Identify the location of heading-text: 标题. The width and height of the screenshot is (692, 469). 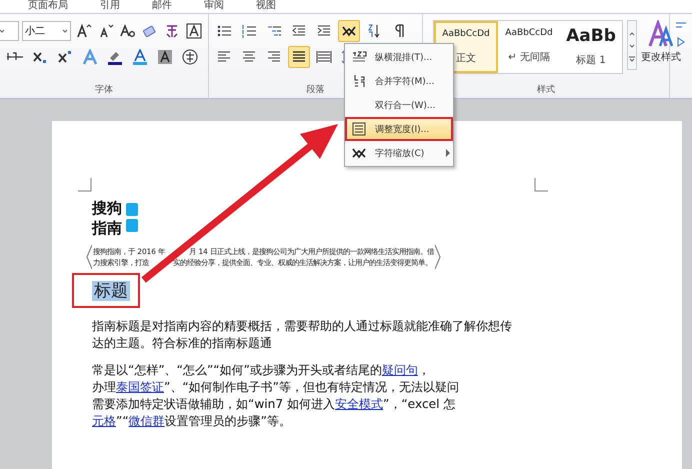
(111, 291).